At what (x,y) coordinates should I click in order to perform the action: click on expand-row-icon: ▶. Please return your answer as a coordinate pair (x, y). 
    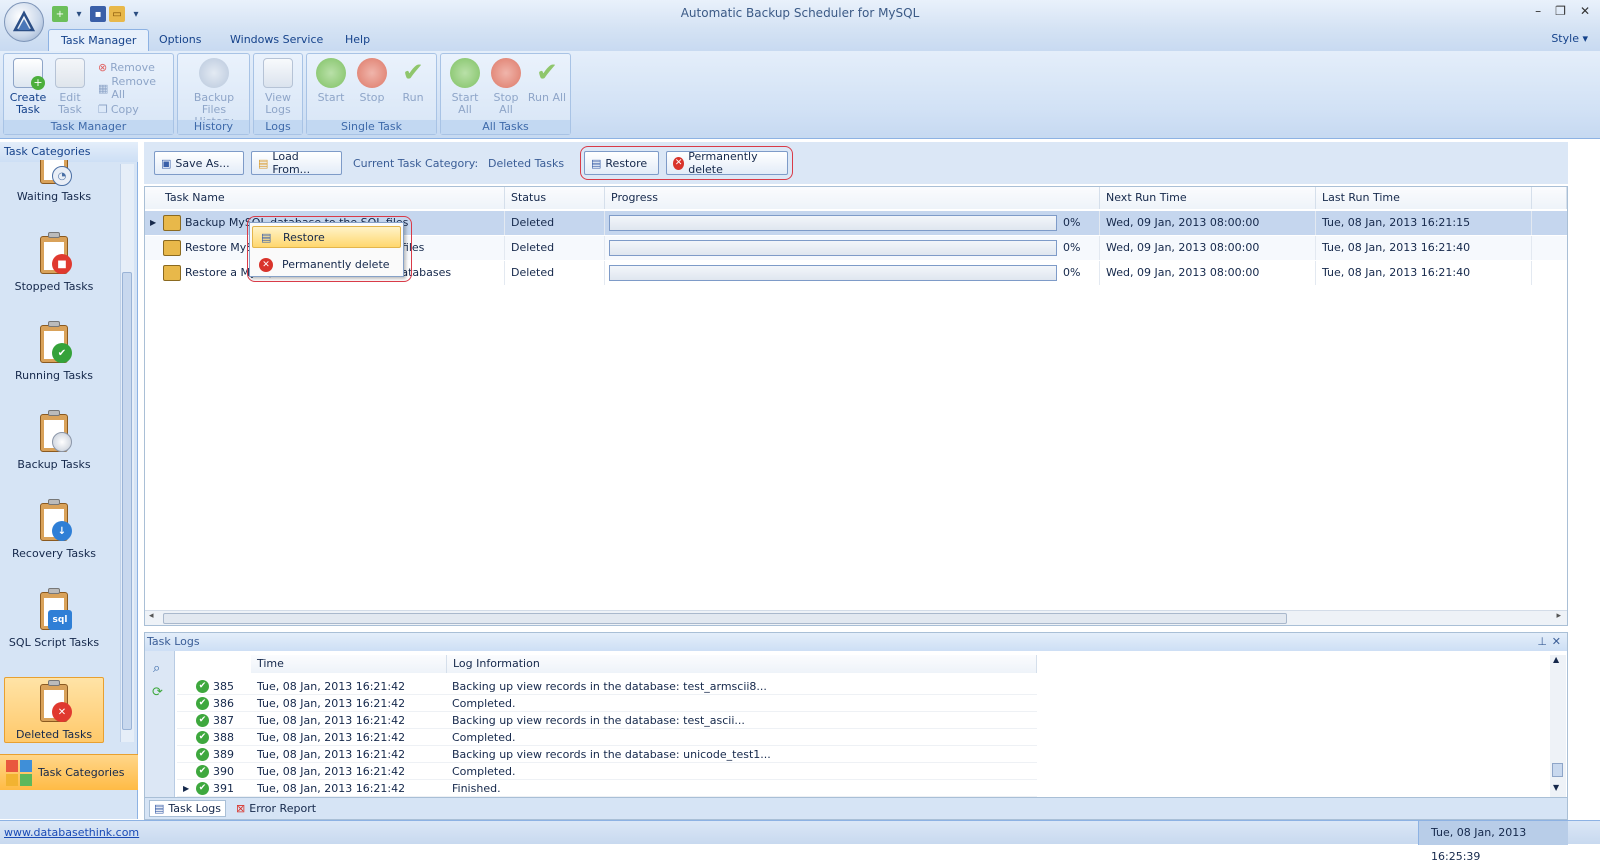
    Looking at the image, I should click on (186, 788).